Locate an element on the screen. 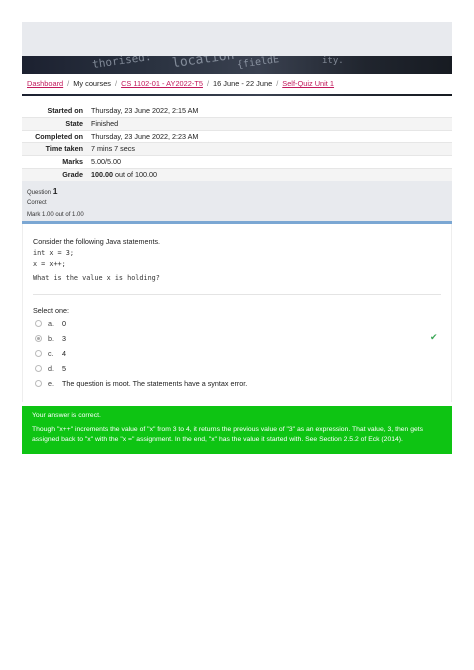 The image size is (474, 670). option-letter: b. is located at coordinates (51, 338).